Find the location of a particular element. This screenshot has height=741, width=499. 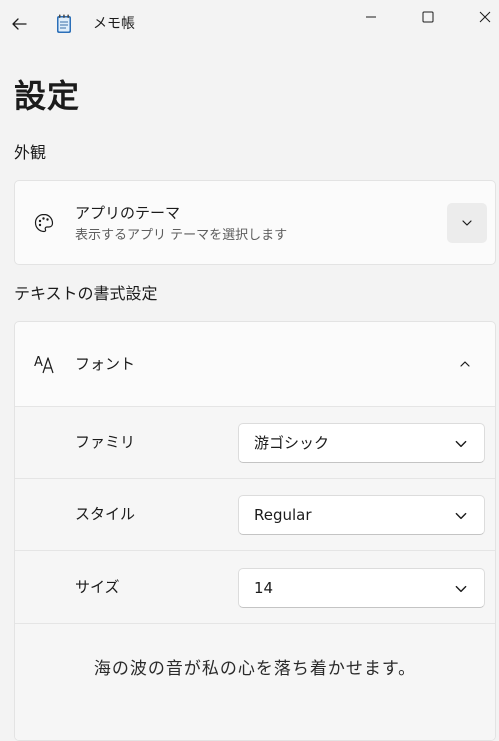

palette-icon is located at coordinates (44, 223).